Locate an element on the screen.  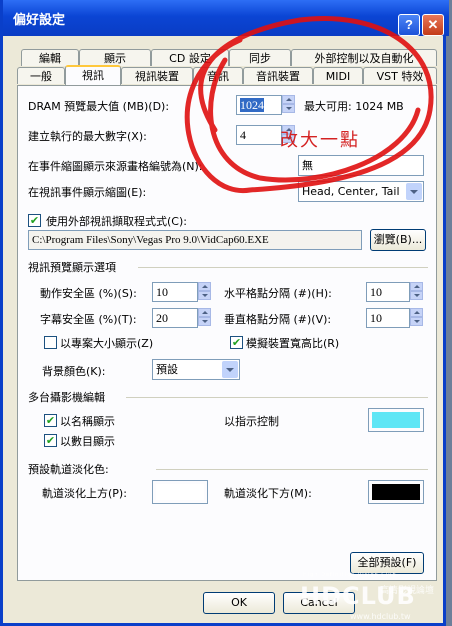
dram-spinner is located at coordinates (288, 105).